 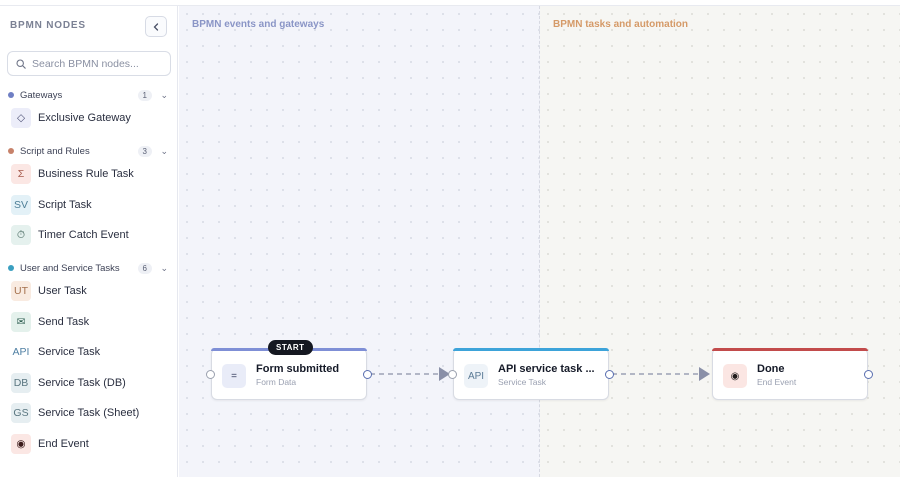 What do you see at coordinates (144, 95) in the screenshot?
I see `group-count-badge: 1` at bounding box center [144, 95].